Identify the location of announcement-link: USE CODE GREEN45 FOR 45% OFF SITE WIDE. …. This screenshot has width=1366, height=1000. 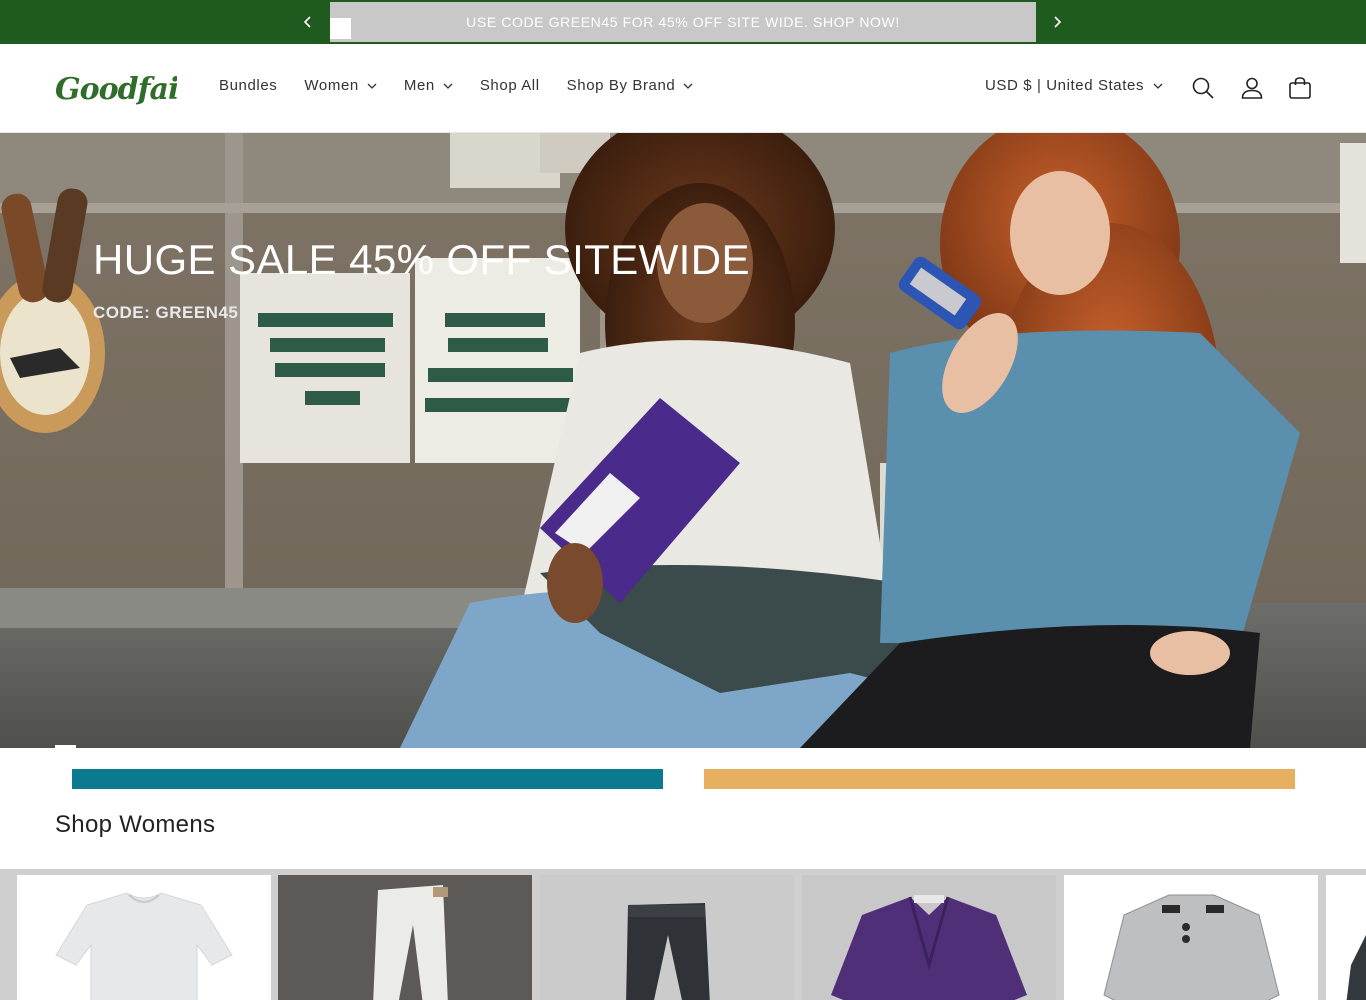
(683, 22).